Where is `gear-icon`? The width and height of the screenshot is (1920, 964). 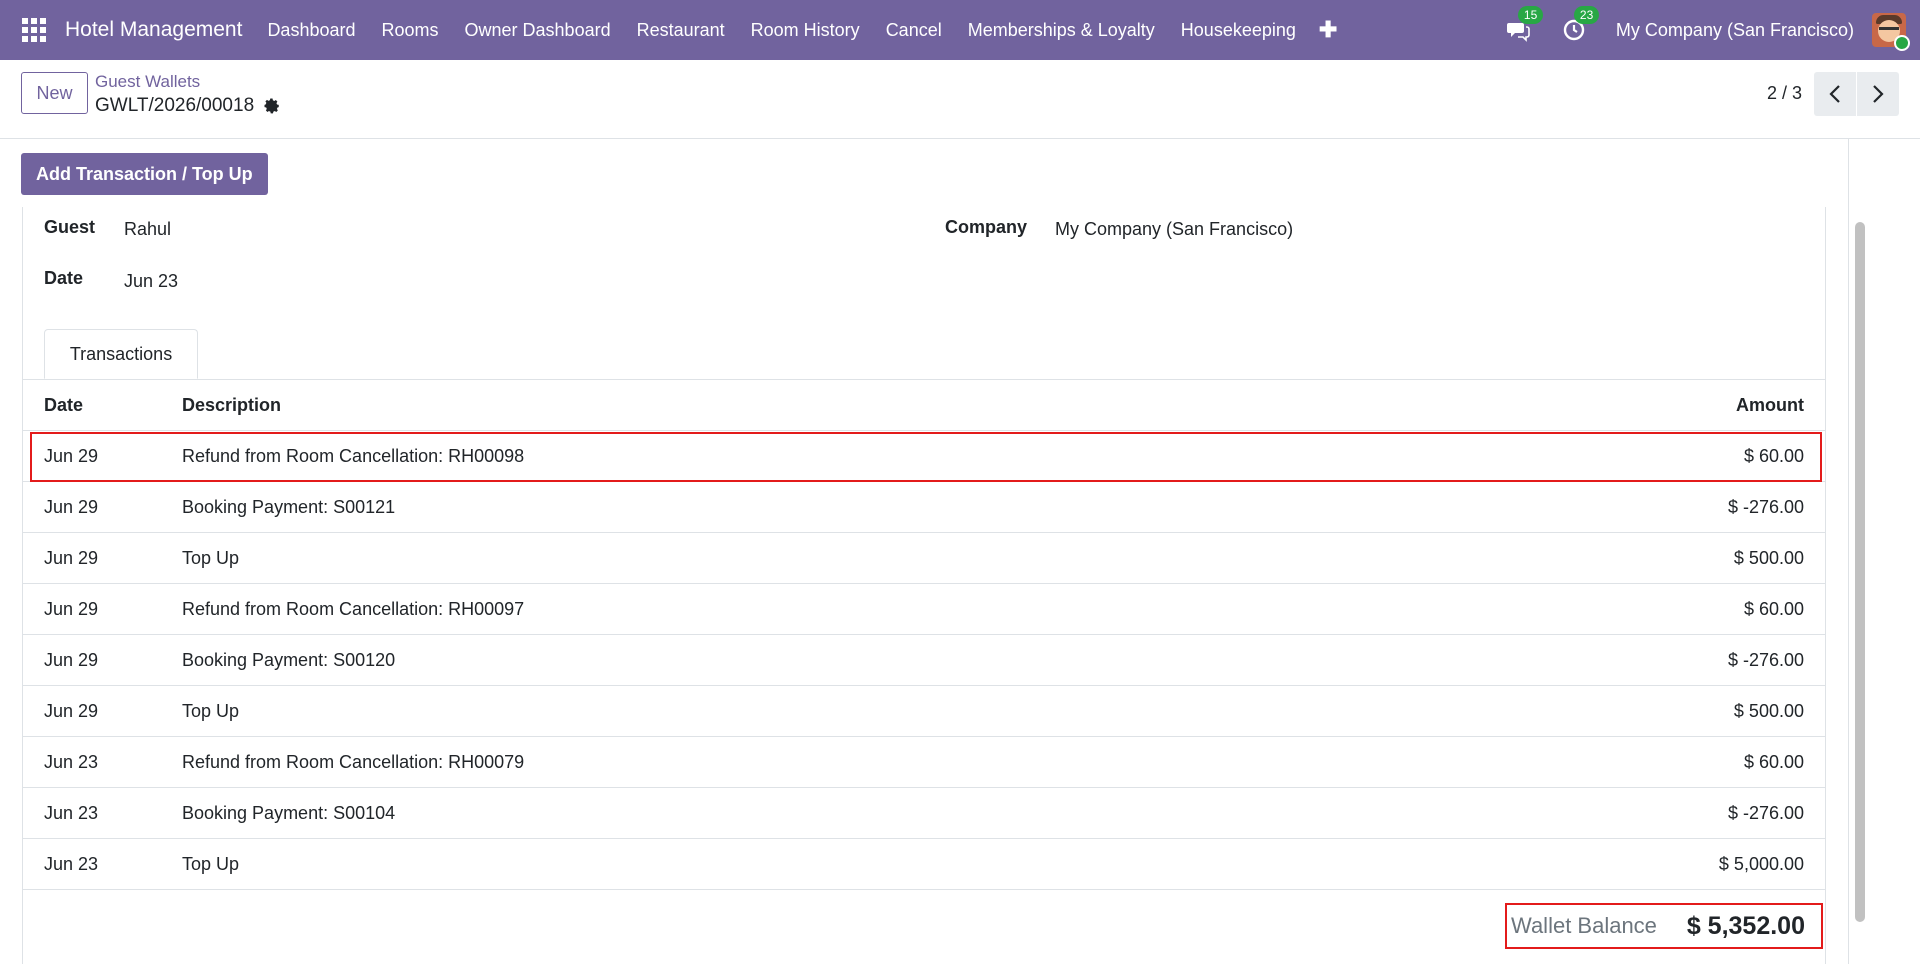 gear-icon is located at coordinates (272, 106).